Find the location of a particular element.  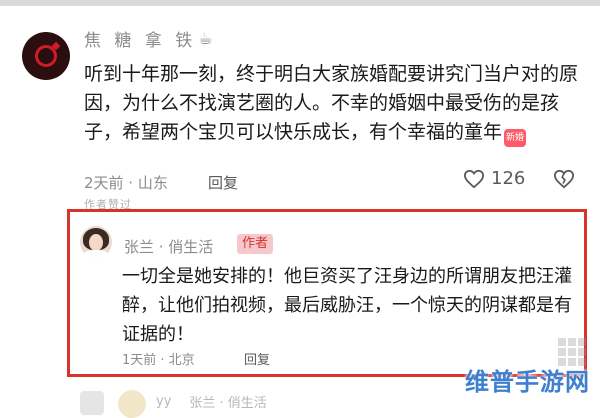

dislike-button is located at coordinates (564, 181).